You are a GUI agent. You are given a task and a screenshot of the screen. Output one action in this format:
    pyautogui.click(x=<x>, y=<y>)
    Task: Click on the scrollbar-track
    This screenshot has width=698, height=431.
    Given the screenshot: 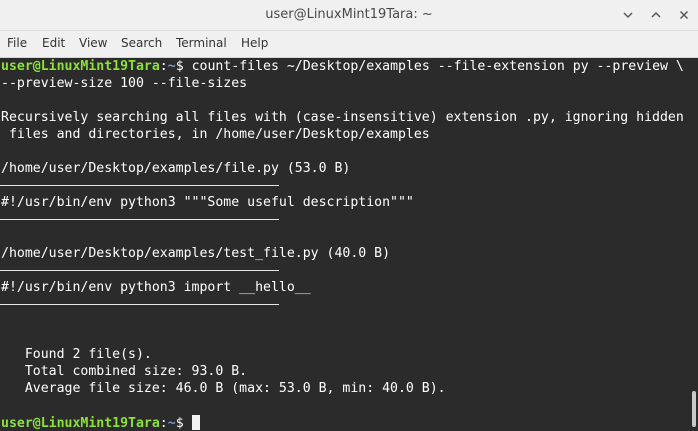 What is the action you would take?
    pyautogui.click(x=693, y=244)
    